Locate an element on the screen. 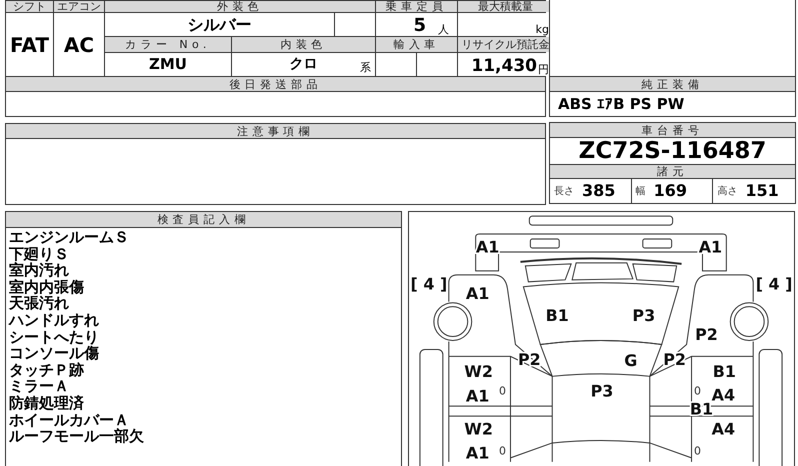 The image size is (798, 466). inspector-note: ミラーＡ is located at coordinates (39, 386).